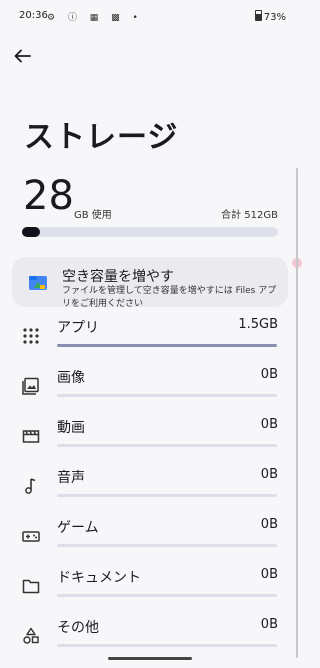 This screenshot has height=668, width=320. What do you see at coordinates (150, 580) in the screenshot?
I see `storage-row-documents: ドキュメント 0B` at bounding box center [150, 580].